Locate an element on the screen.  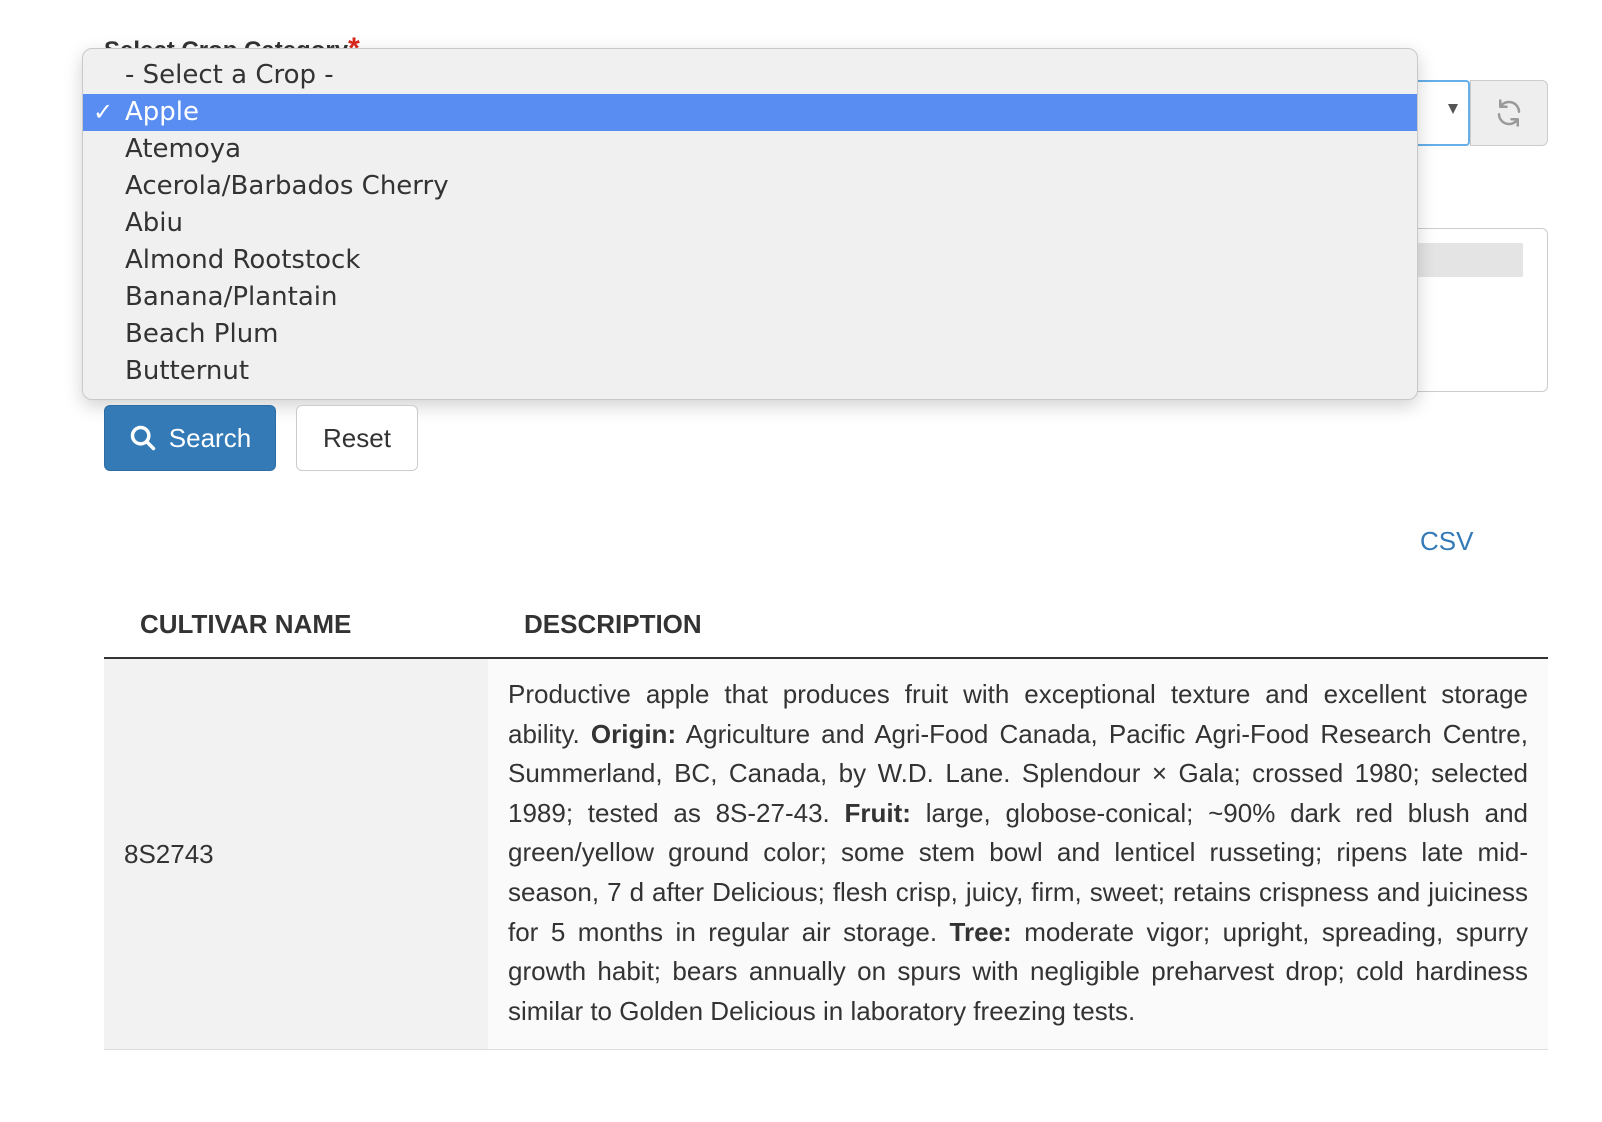
origin-label: Origin: is located at coordinates (633, 733).